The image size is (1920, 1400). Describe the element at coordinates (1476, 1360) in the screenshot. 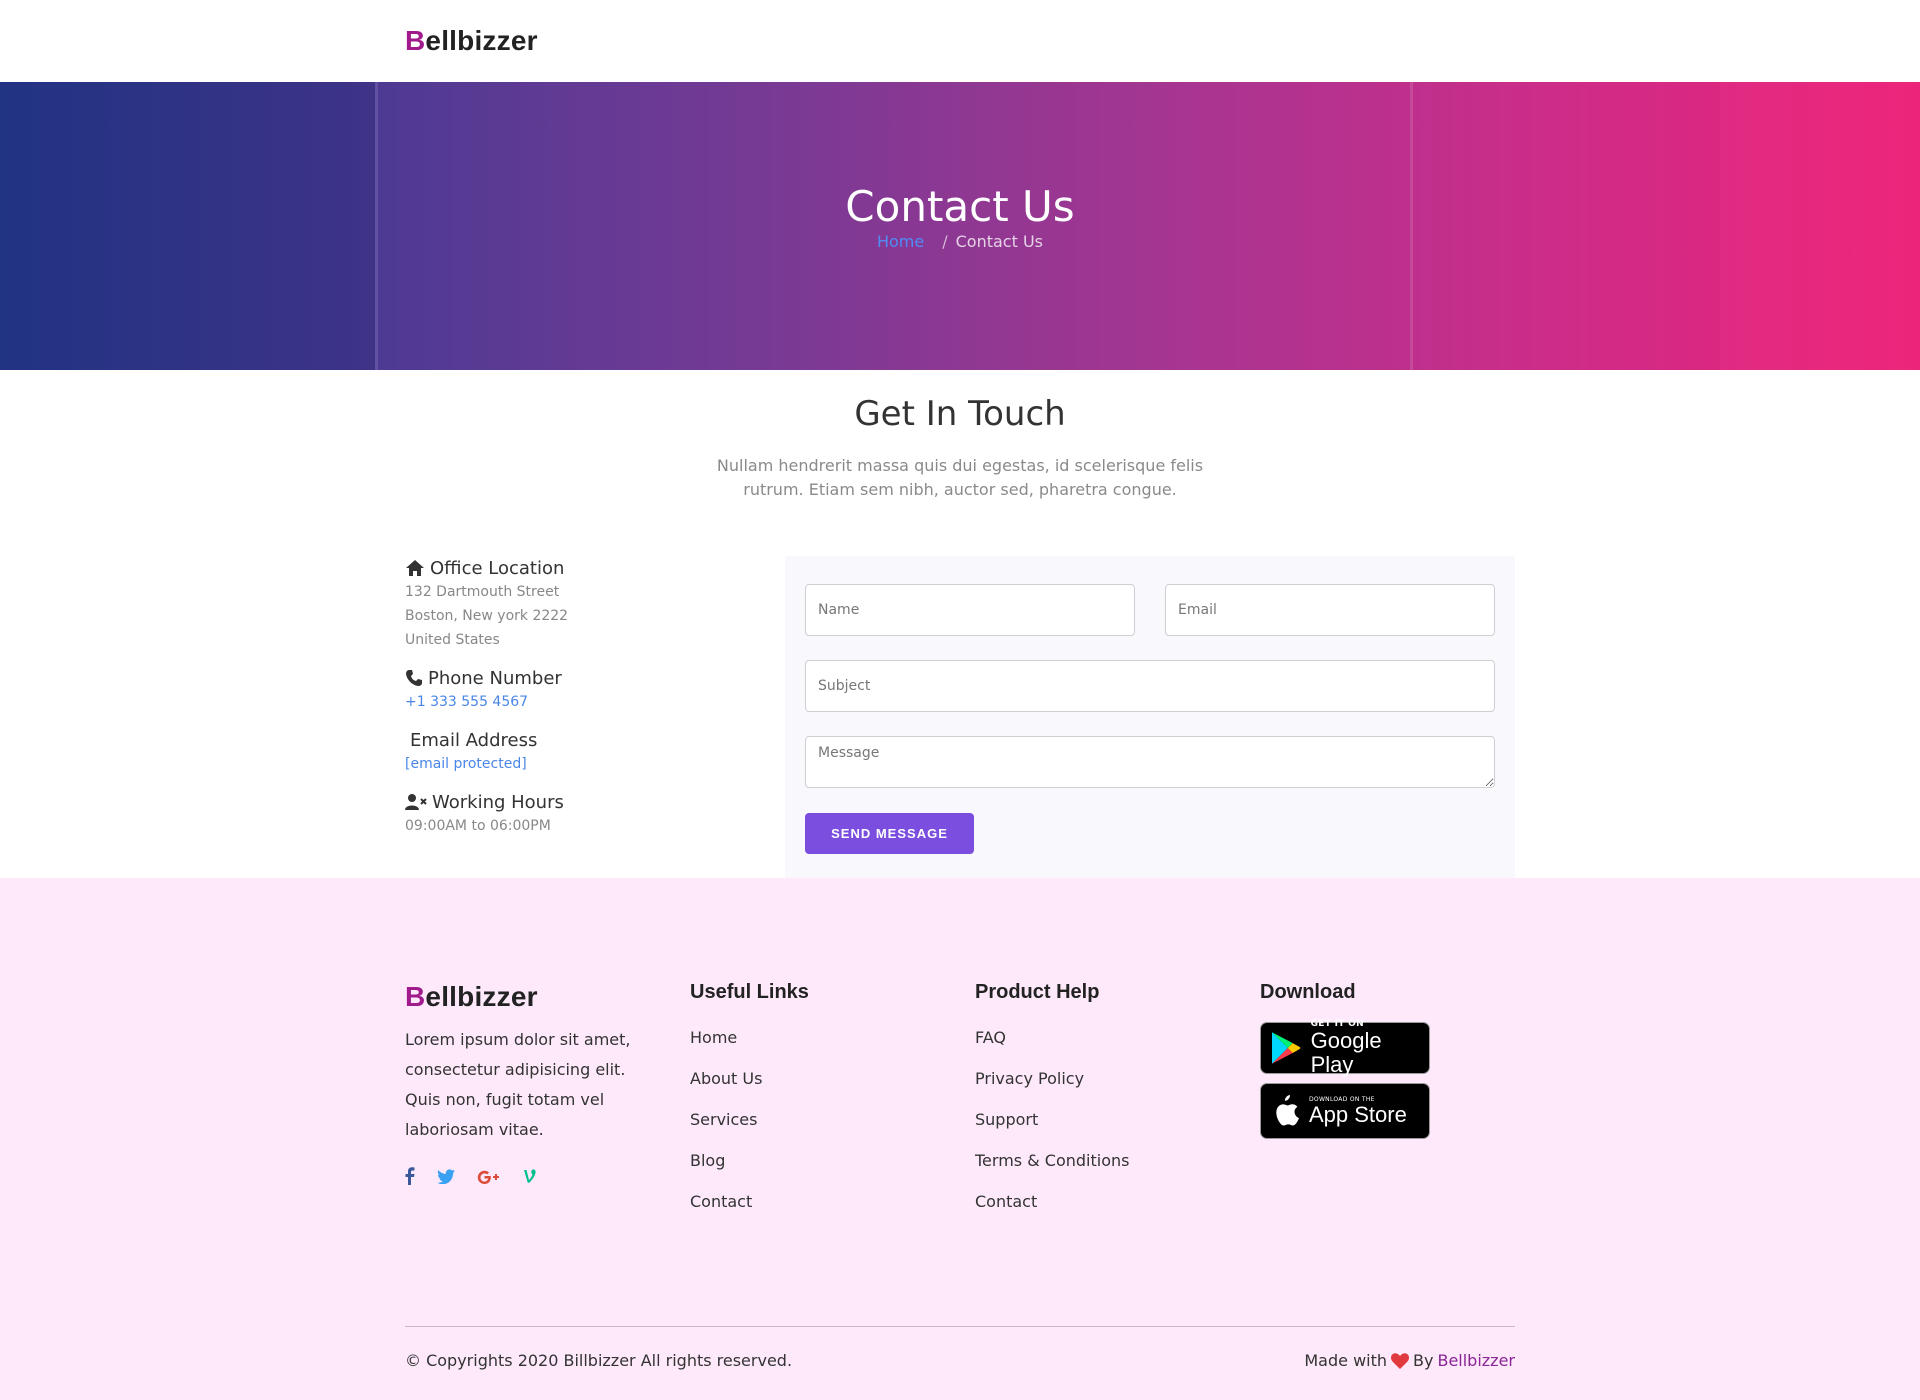

I see `brand-credit-link: Bellbizzer` at that location.